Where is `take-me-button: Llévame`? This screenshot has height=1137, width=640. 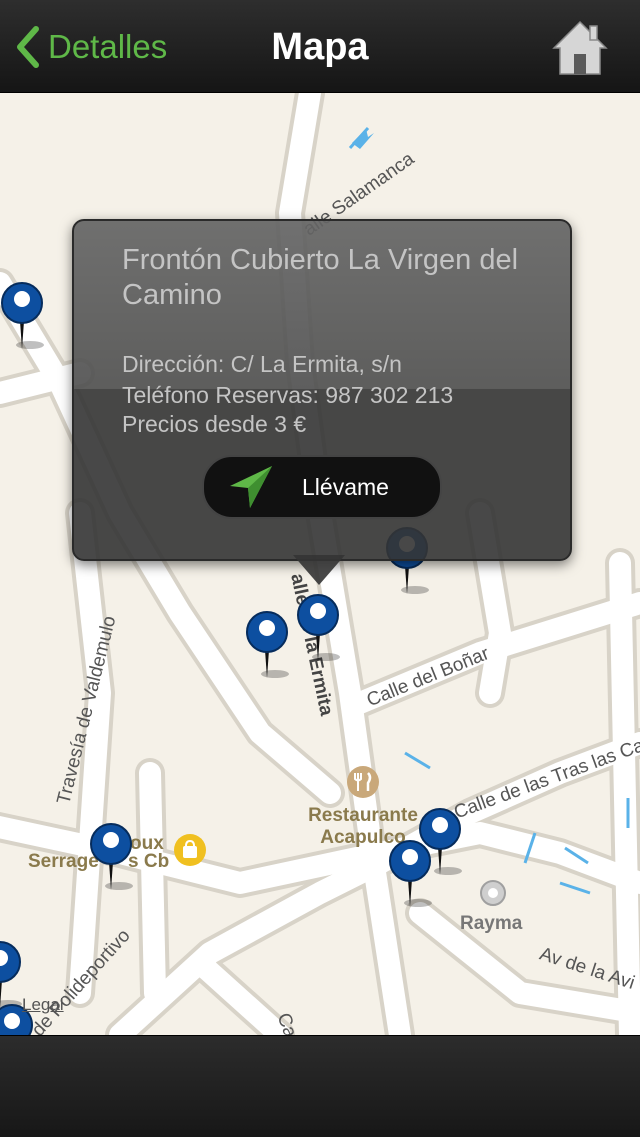
take-me-button: Llévame is located at coordinates (322, 487).